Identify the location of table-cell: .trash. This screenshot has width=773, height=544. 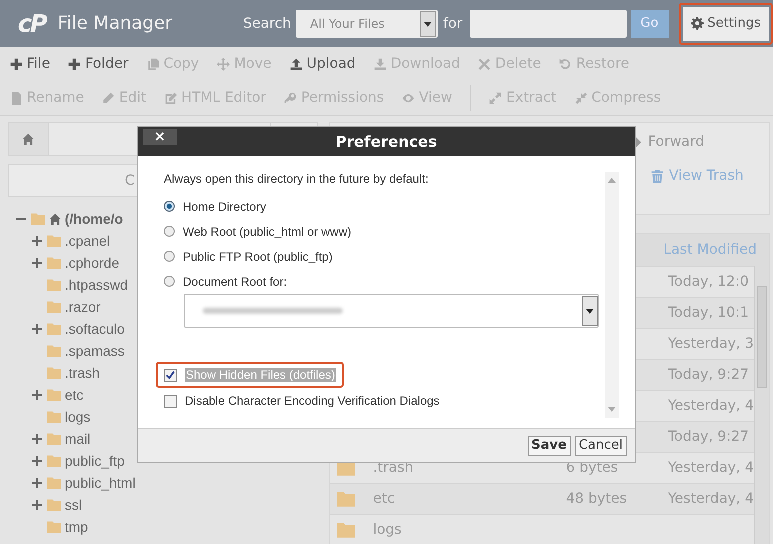
(393, 468).